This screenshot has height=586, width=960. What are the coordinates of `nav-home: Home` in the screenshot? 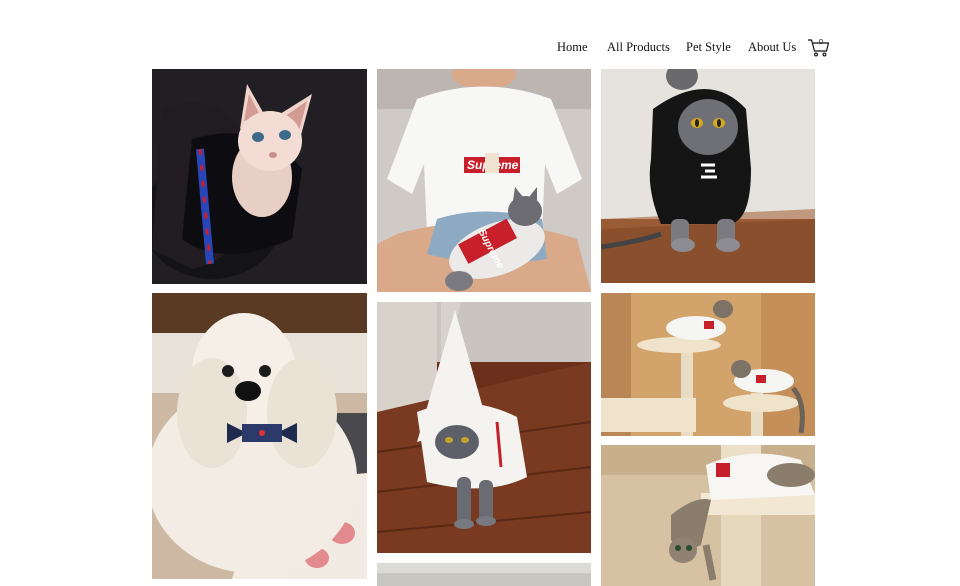 It's located at (572, 47).